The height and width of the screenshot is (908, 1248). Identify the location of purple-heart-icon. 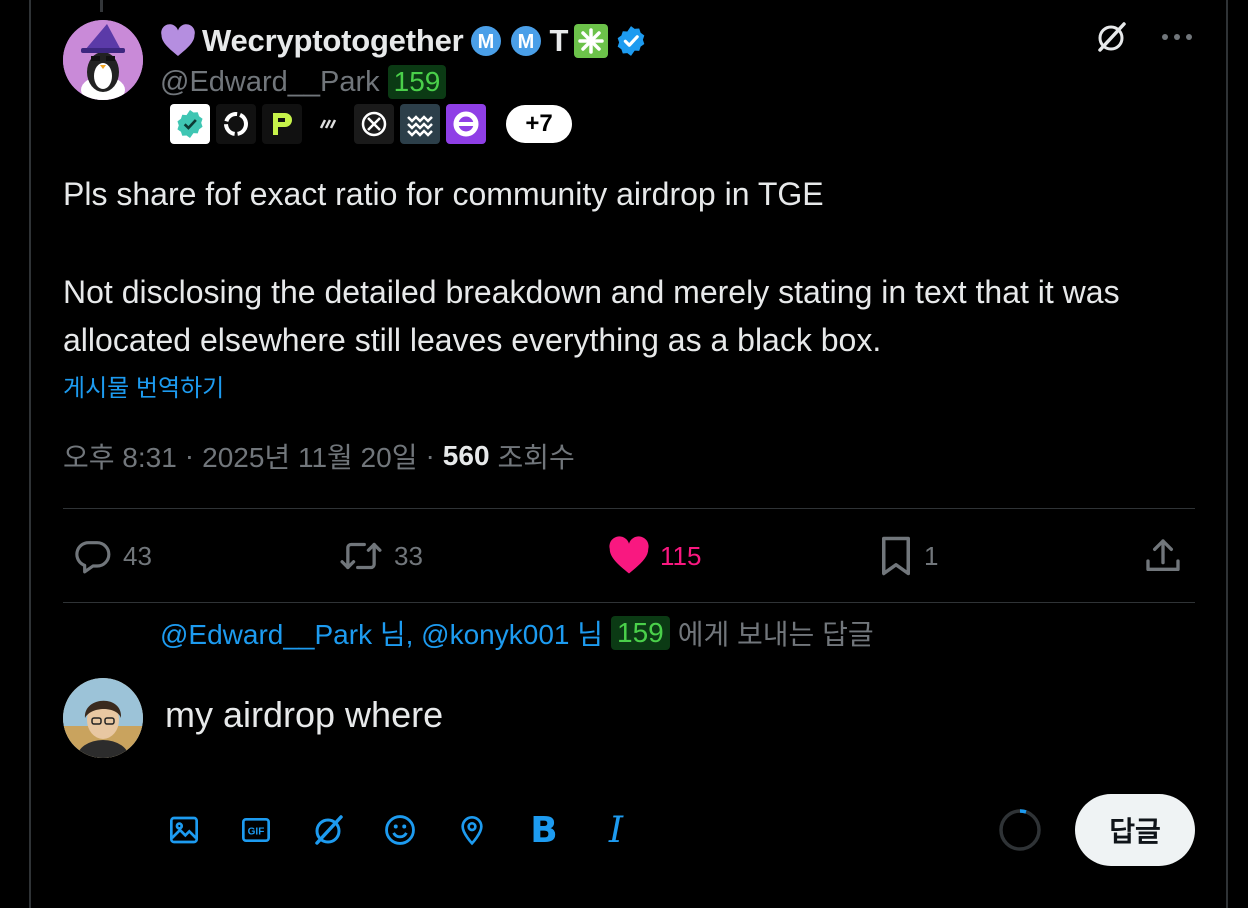
(178, 40).